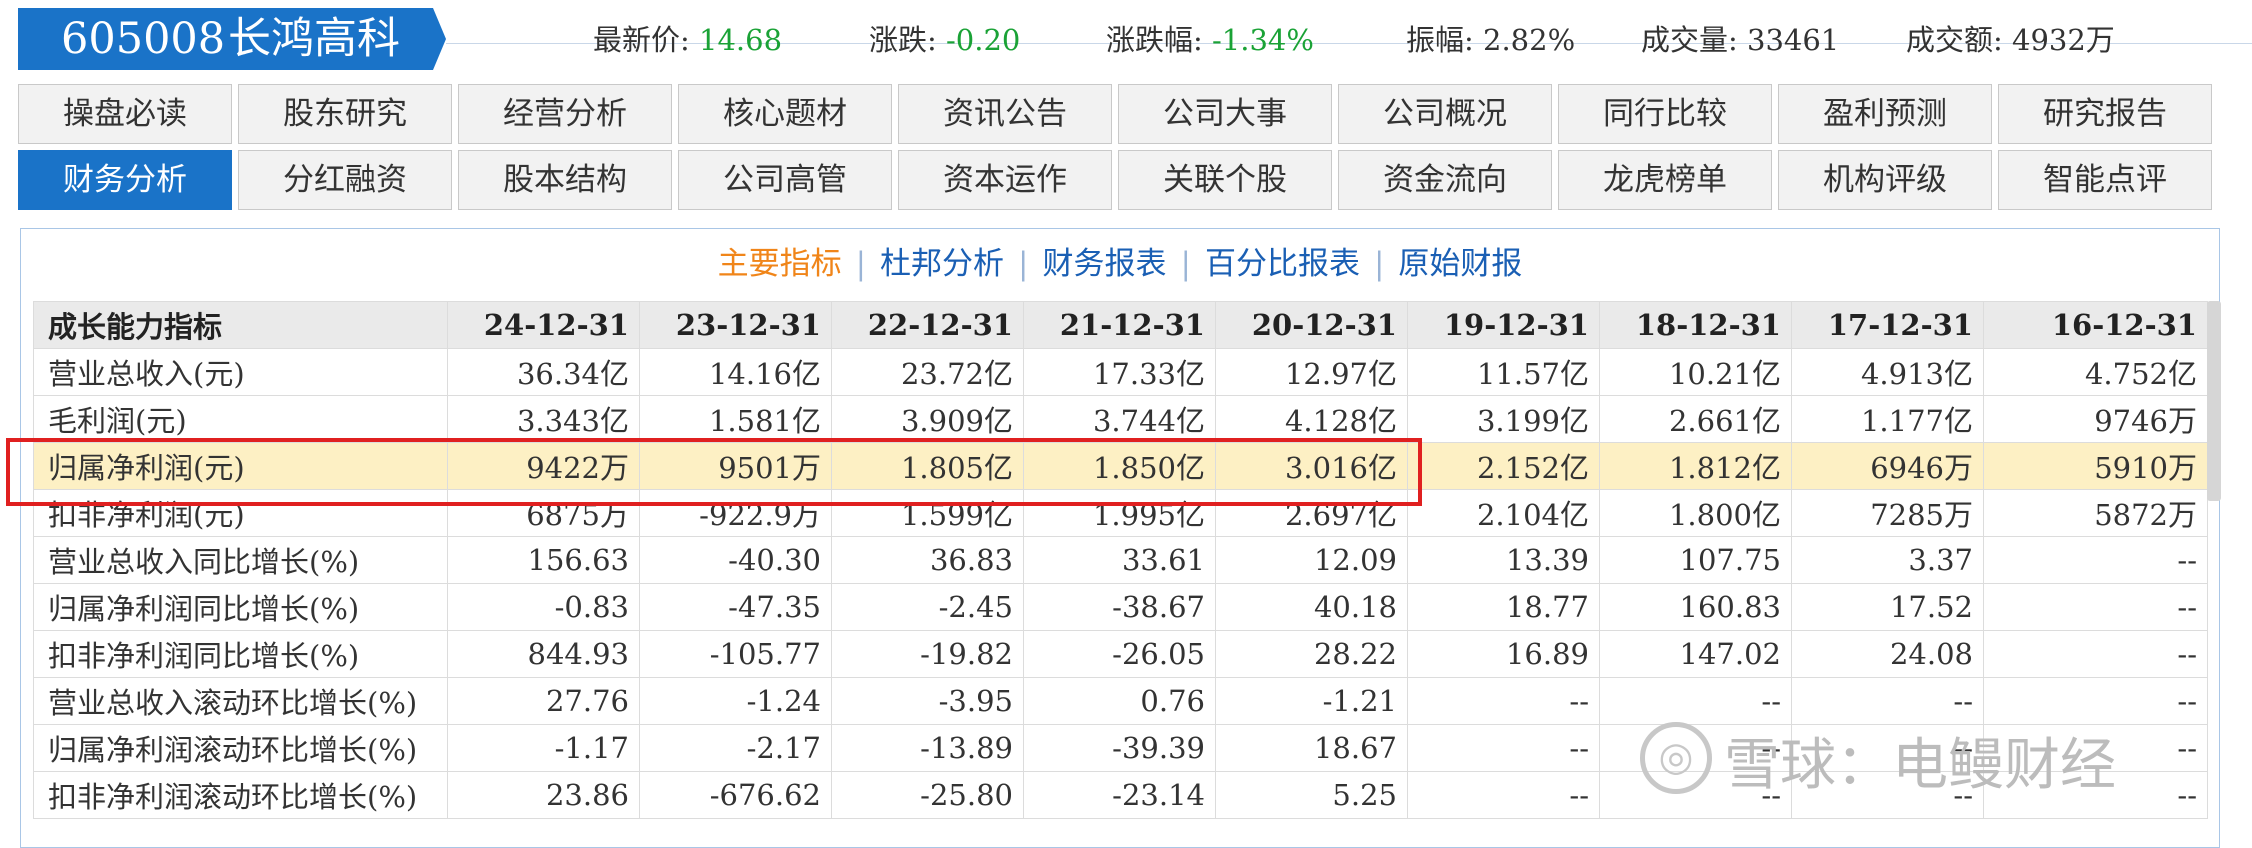  I want to click on value-cell: 1.177亿, so click(1887, 419).